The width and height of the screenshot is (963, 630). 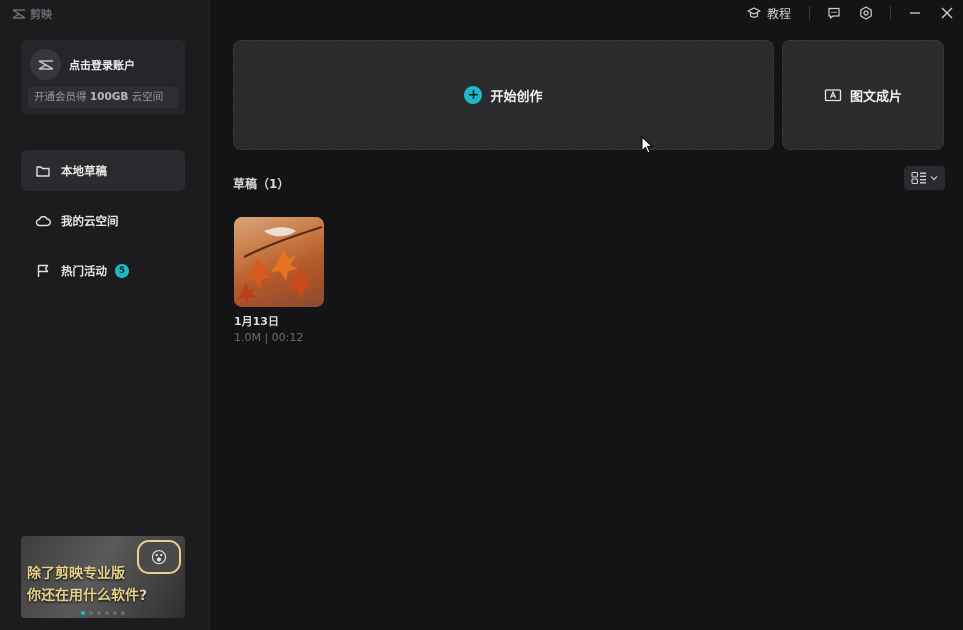 What do you see at coordinates (87, 596) in the screenshot?
I see `banner-line2: 你还在用什么软件?` at bounding box center [87, 596].